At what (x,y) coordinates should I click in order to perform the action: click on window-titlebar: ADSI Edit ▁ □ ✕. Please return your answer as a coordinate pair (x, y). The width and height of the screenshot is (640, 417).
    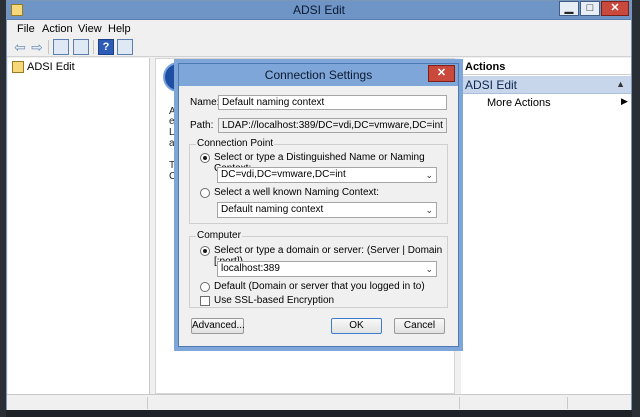
    Looking at the image, I should click on (319, 10).